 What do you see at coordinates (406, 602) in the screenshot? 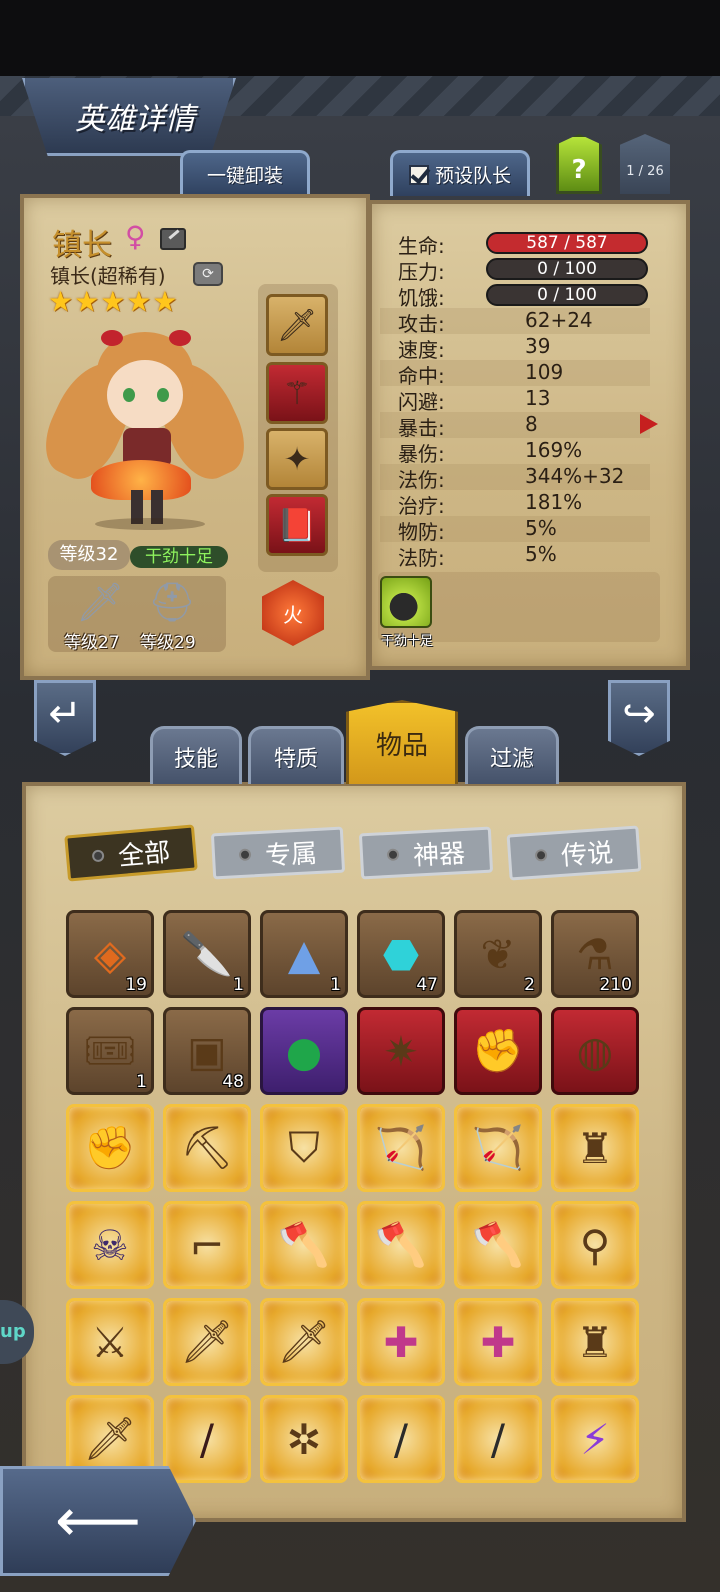
I see `motivated-trait-icon` at bounding box center [406, 602].